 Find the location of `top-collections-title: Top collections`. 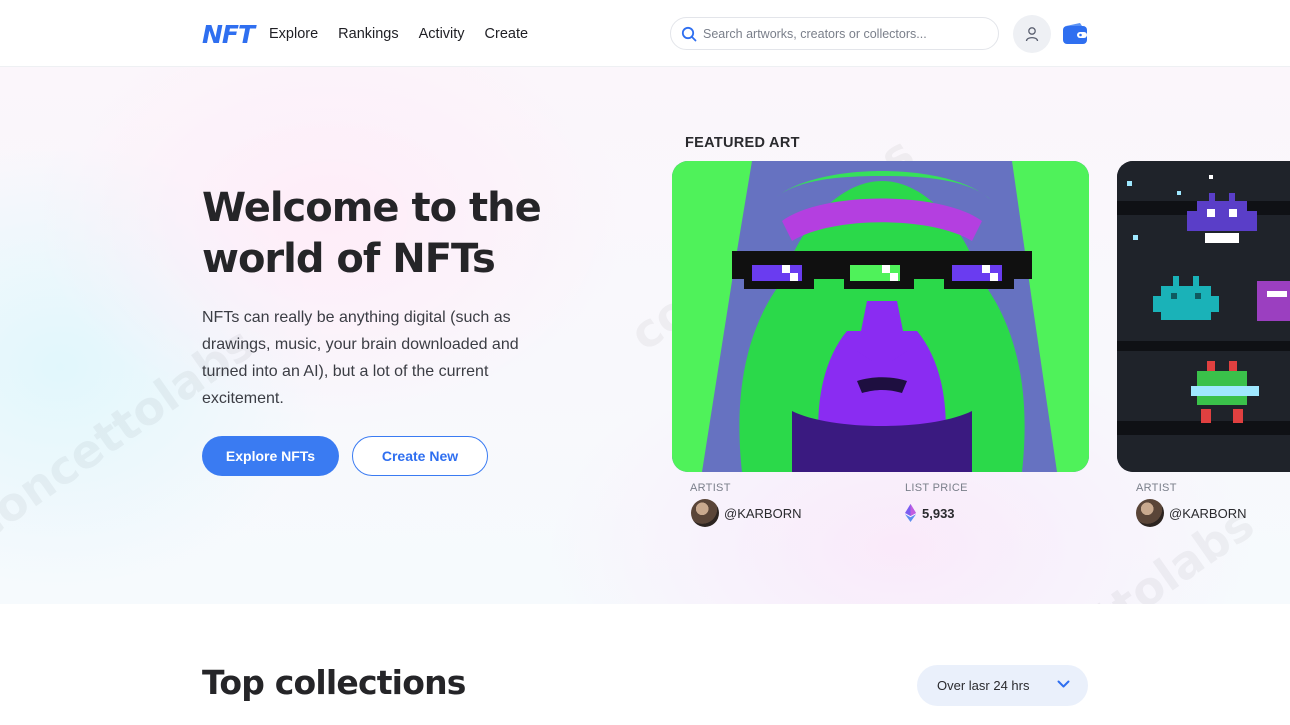

top-collections-title: Top collections is located at coordinates (334, 682).